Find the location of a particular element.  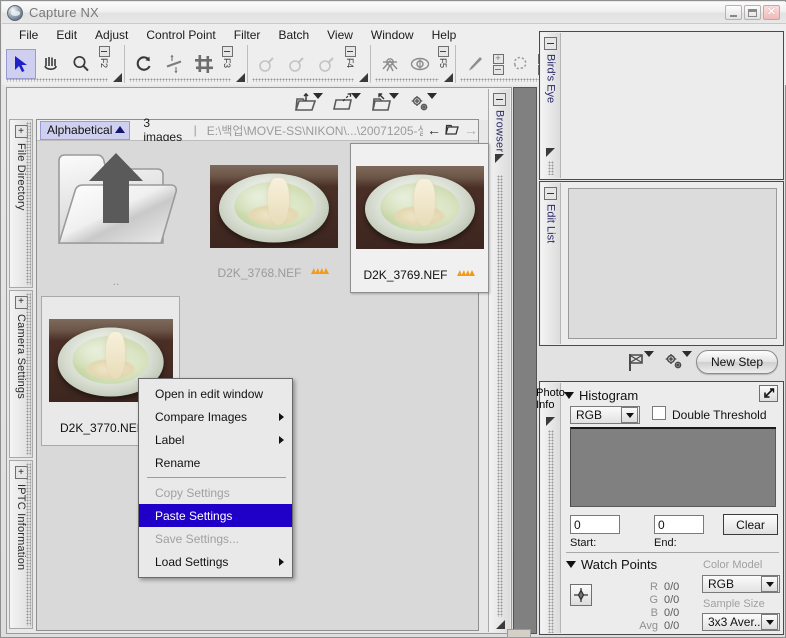

maximize-icon is located at coordinates (752, 12).